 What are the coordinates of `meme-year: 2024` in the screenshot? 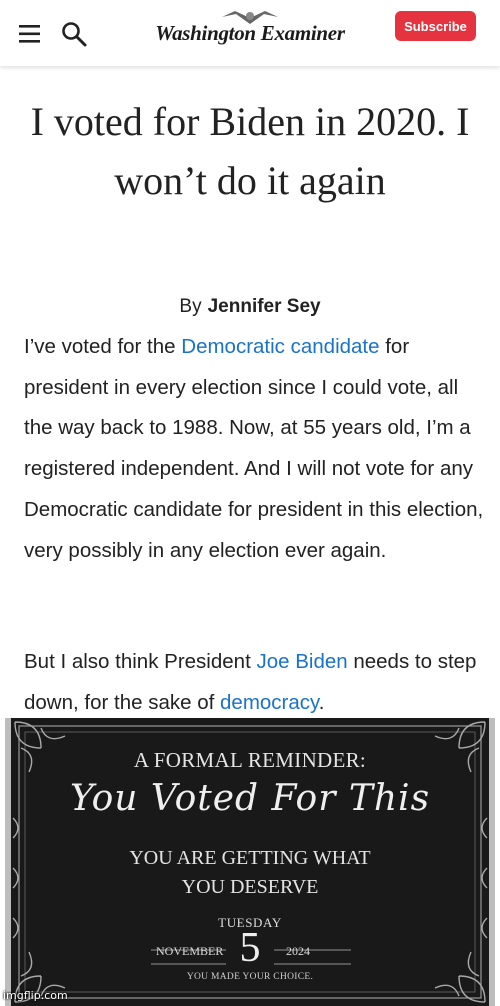 It's located at (298, 951).